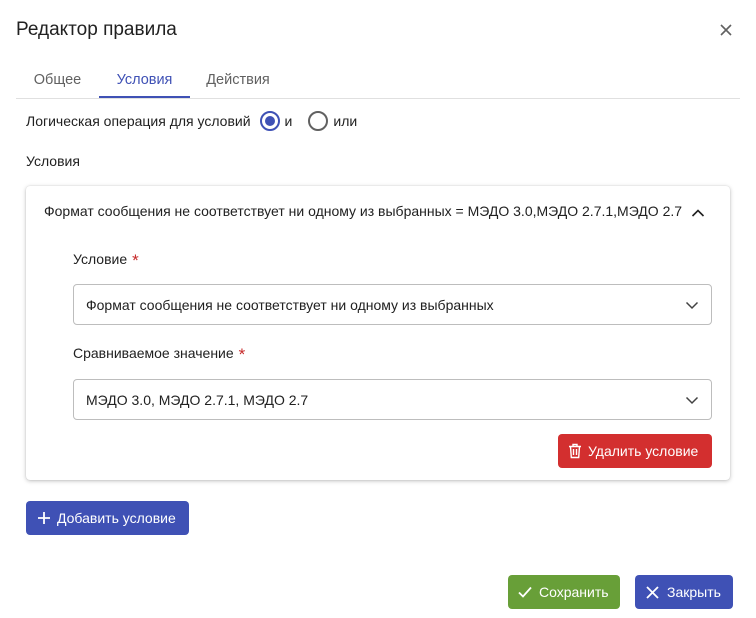  What do you see at coordinates (197, 400) in the screenshot?
I see `compare-value-select-value: МЭДО 3.0, МЭДО 2.7.1, МЭДО 2.7` at bounding box center [197, 400].